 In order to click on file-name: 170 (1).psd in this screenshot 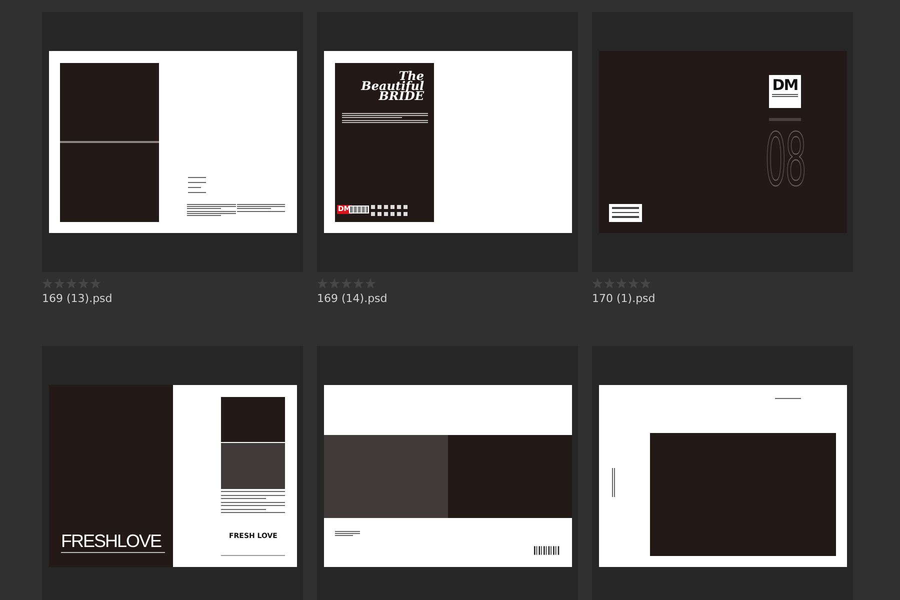, I will do `click(624, 299)`.